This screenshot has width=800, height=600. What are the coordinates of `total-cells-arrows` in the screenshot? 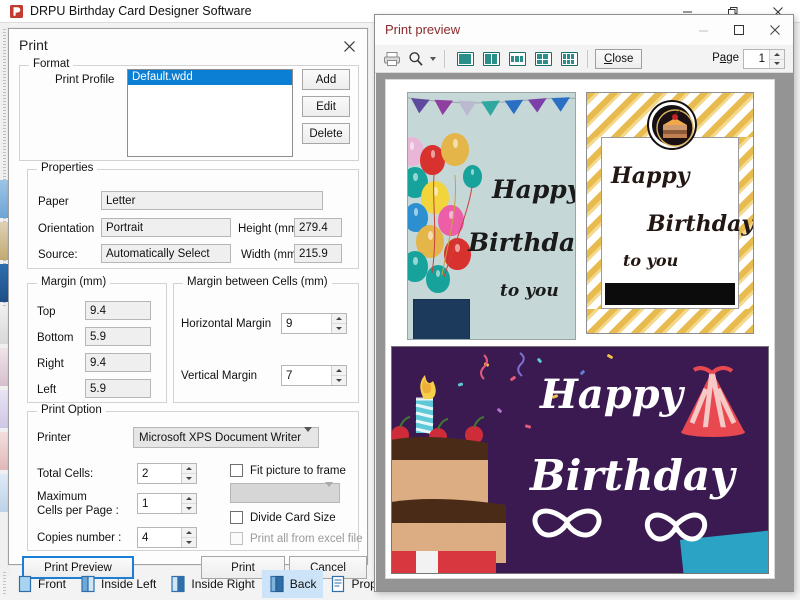 It's located at (188, 473).